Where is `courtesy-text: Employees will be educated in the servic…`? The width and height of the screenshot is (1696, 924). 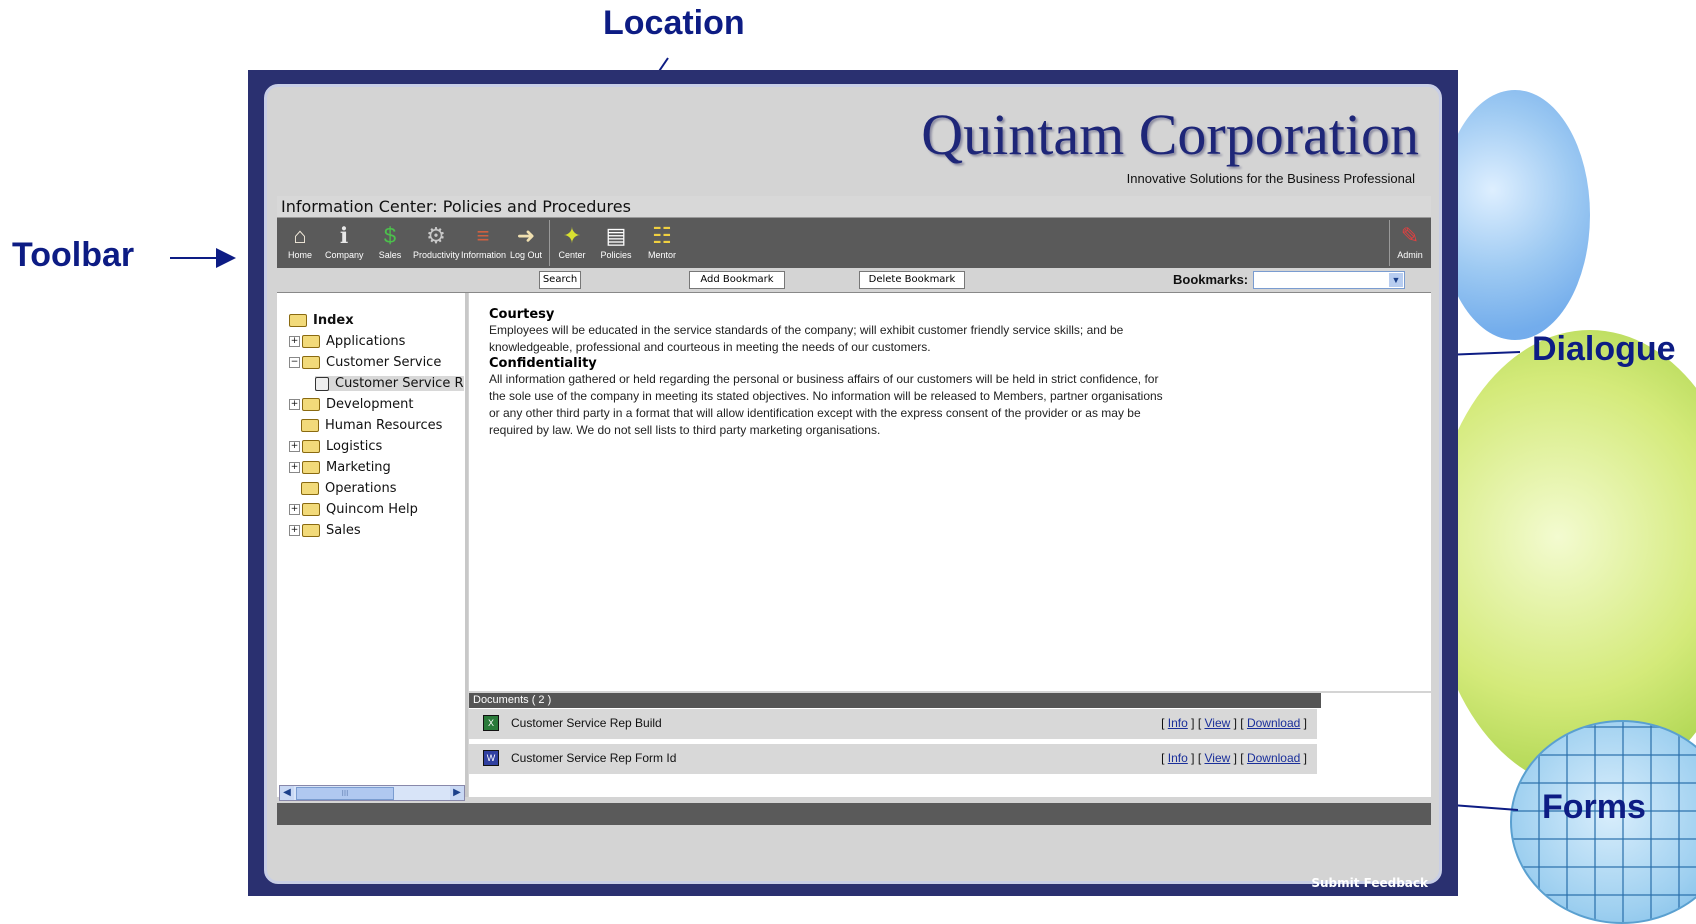
courtesy-text: Employees will be educated in the servic… is located at coordinates (806, 338).